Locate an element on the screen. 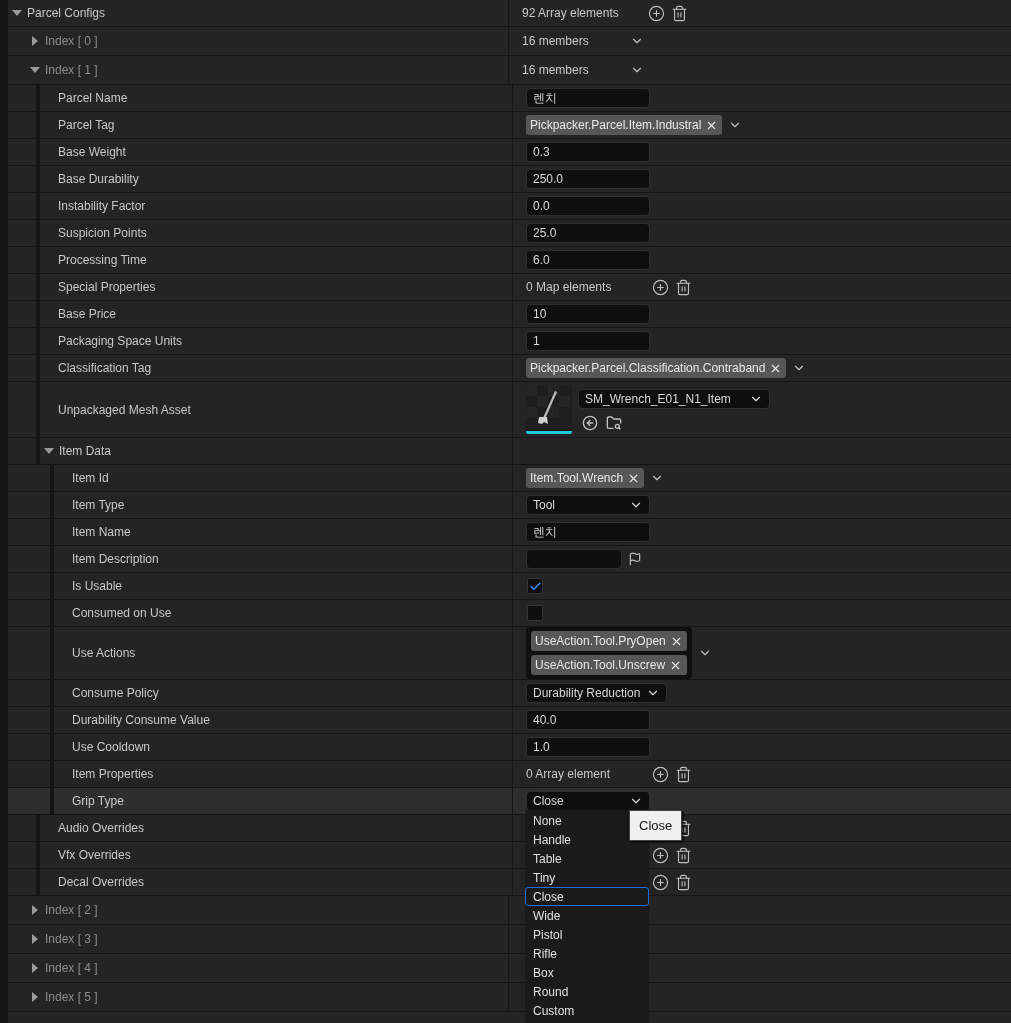  text-field: 40.0 is located at coordinates (588, 720).